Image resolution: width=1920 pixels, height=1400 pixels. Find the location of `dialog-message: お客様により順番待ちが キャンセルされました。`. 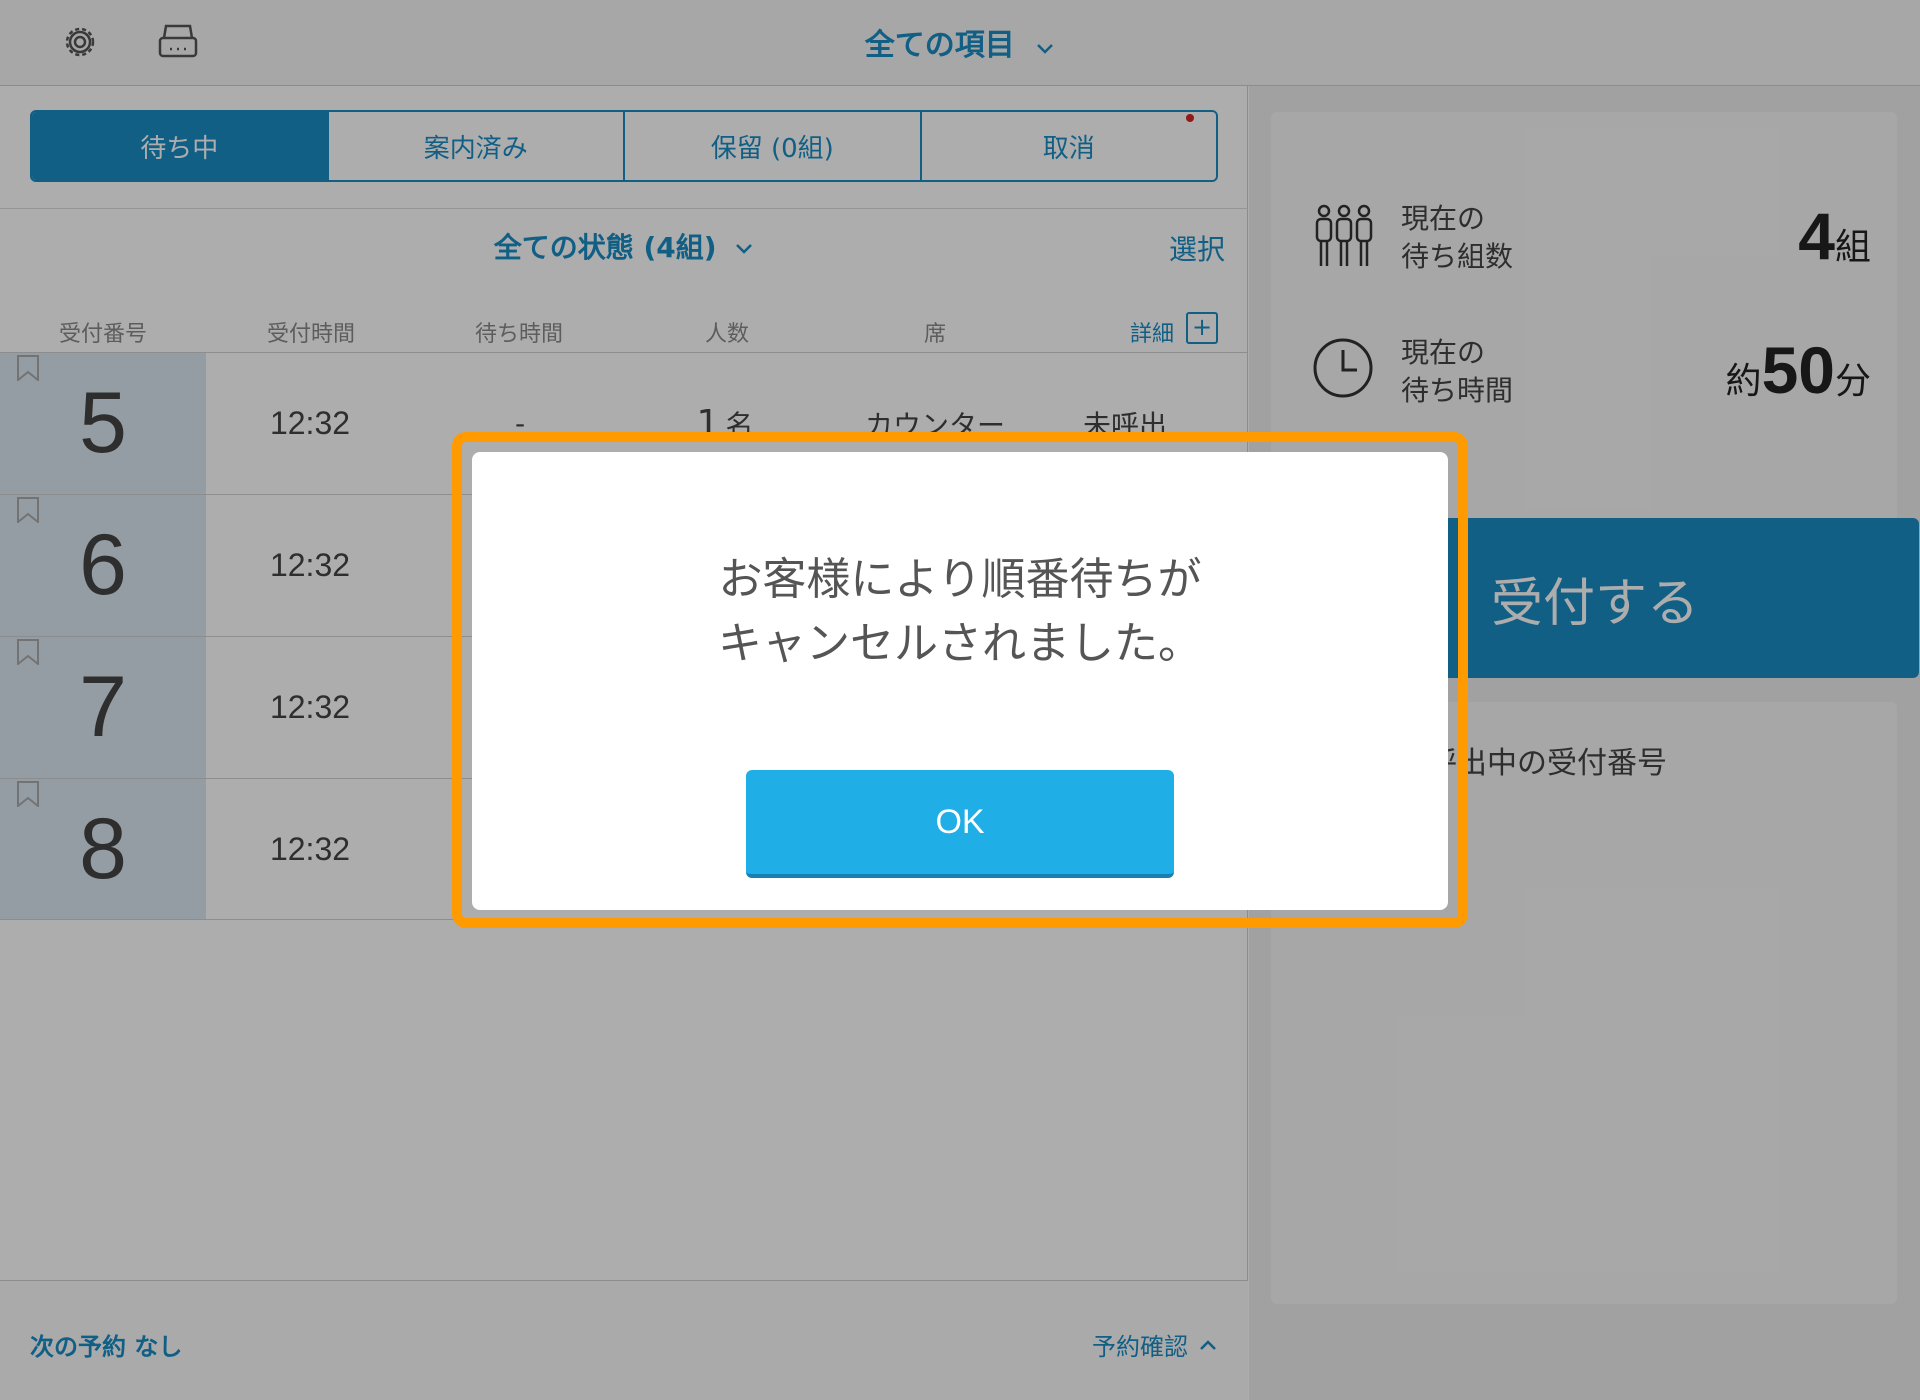

dialog-message: お客様により順番待ちが キャンセルされました。 is located at coordinates (960, 612).